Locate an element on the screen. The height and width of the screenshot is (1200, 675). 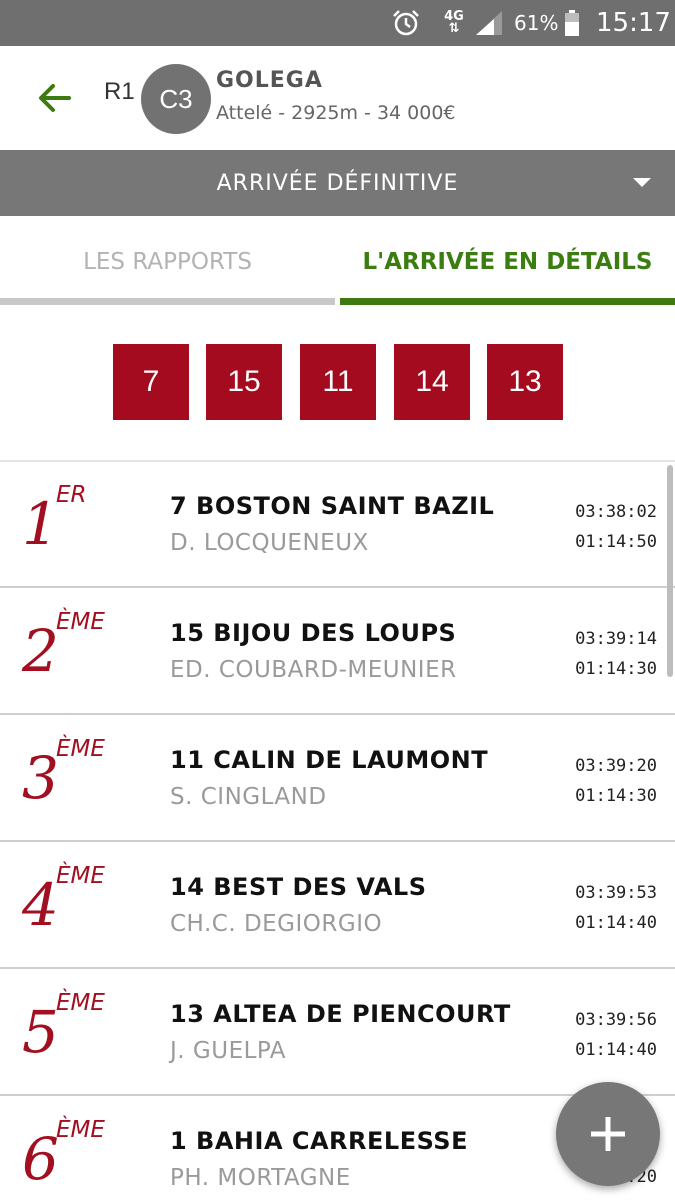
arrow-left-icon is located at coordinates (55, 98).